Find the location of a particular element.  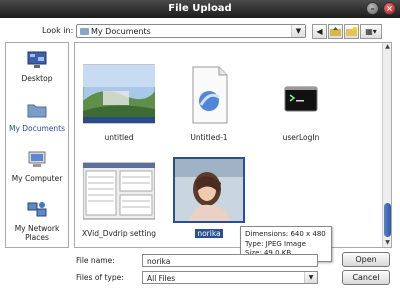

terminal-icon is located at coordinates (301, 99).